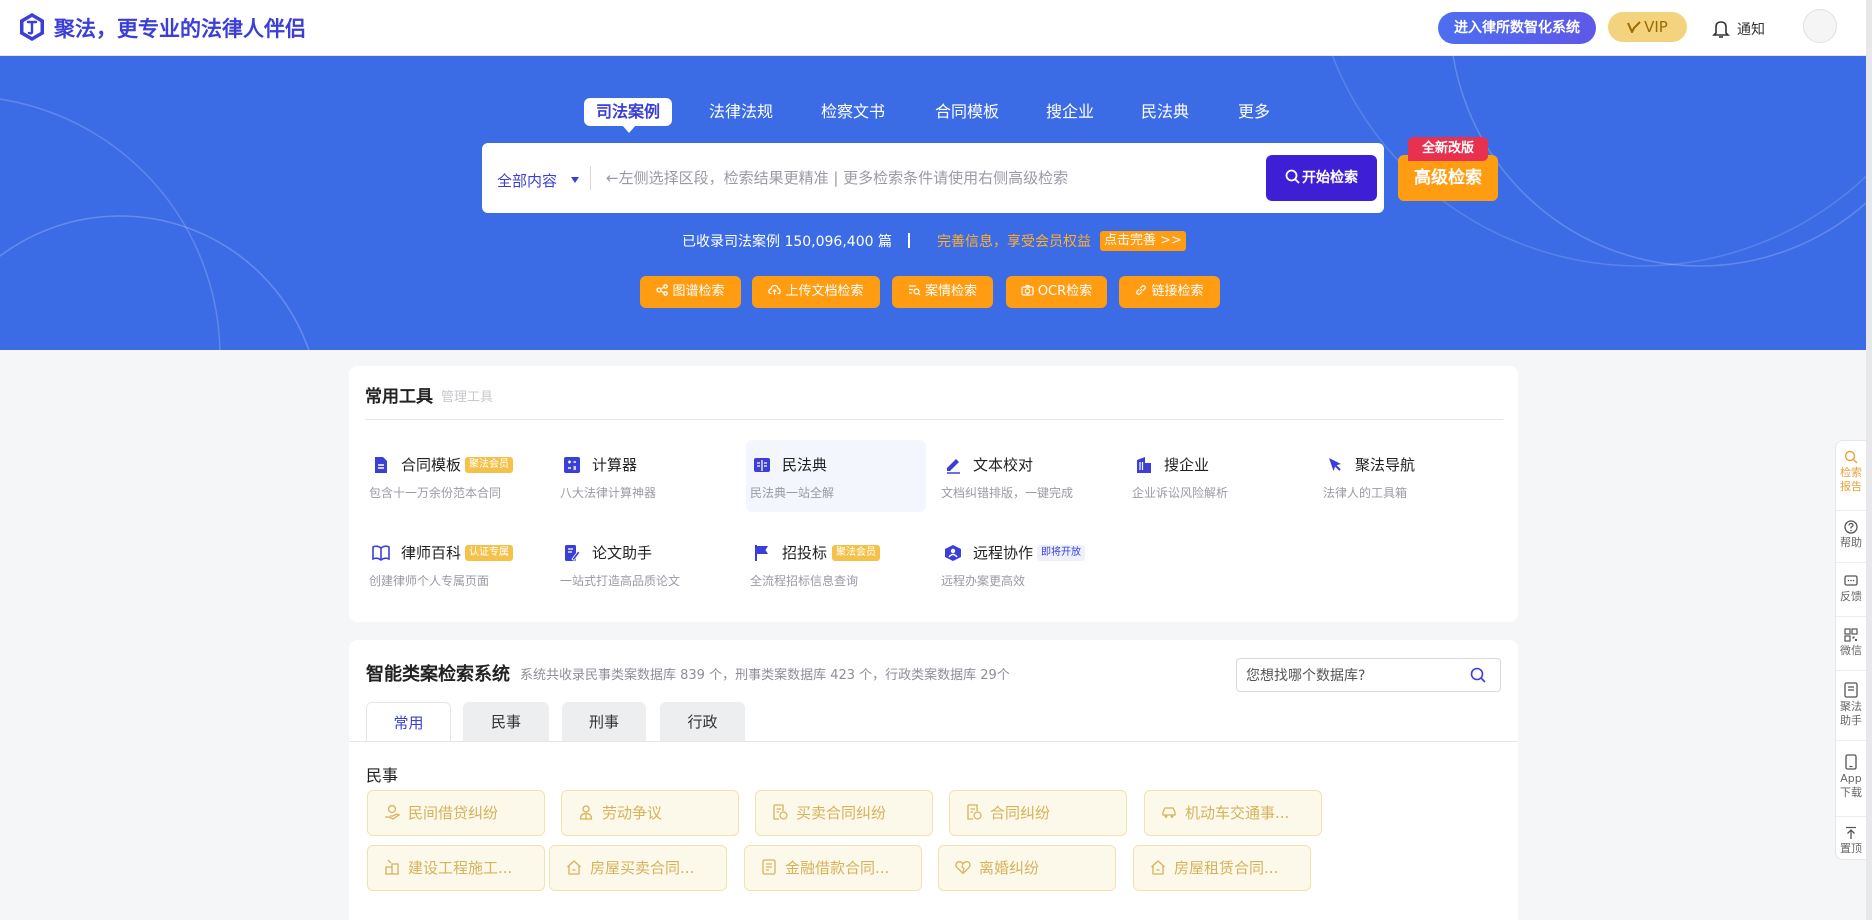 This screenshot has width=1872, height=920. I want to click on start-search-label: 开始检索, so click(1330, 178).